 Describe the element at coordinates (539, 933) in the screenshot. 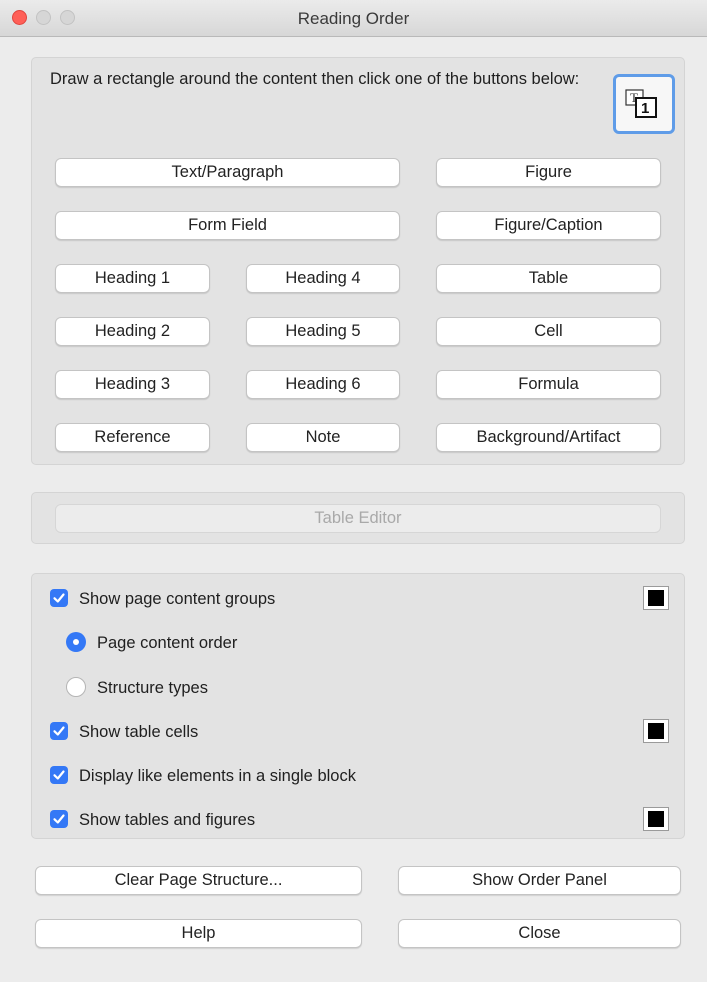

I see `close-button: Close` at that location.